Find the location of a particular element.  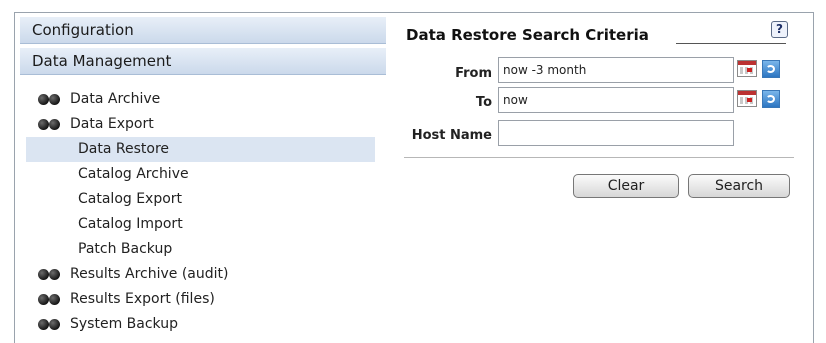

tree-item-results-export: Results Export (files) is located at coordinates (203, 299).